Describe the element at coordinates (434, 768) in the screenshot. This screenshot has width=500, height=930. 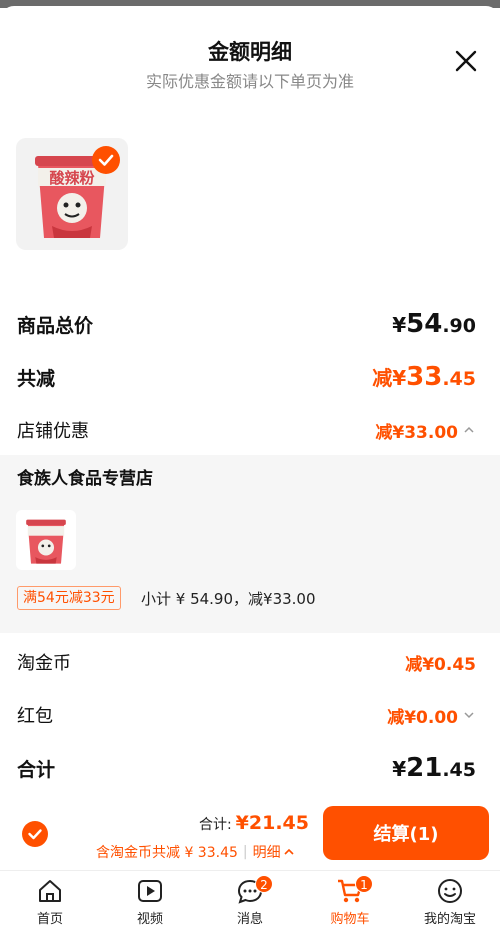
I see `grand-total-value: ¥21.45` at that location.